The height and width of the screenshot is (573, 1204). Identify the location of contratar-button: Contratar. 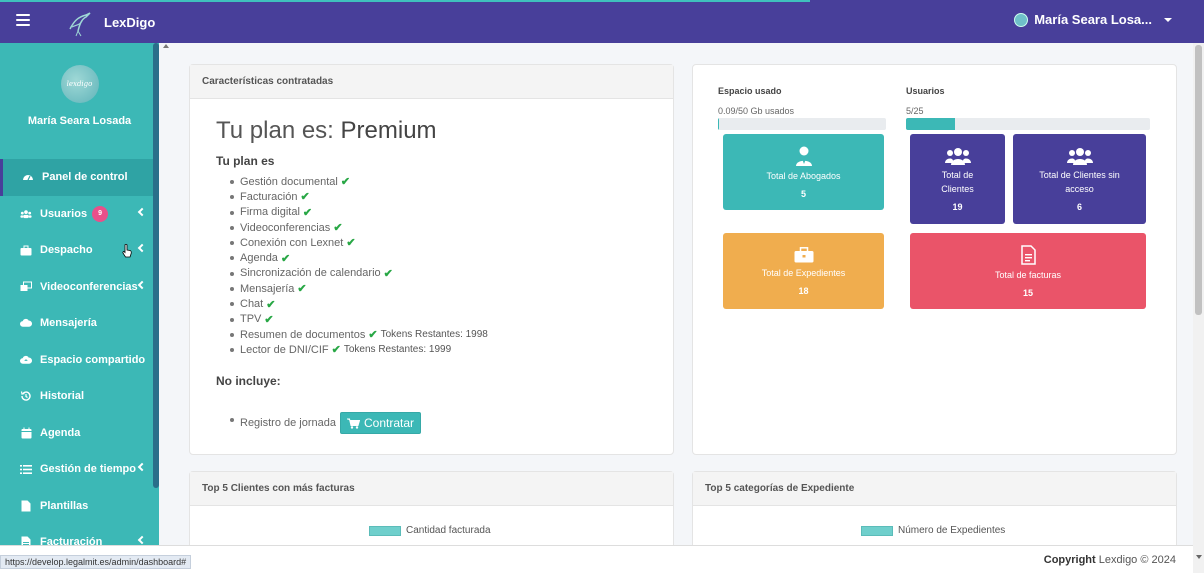
(381, 423).